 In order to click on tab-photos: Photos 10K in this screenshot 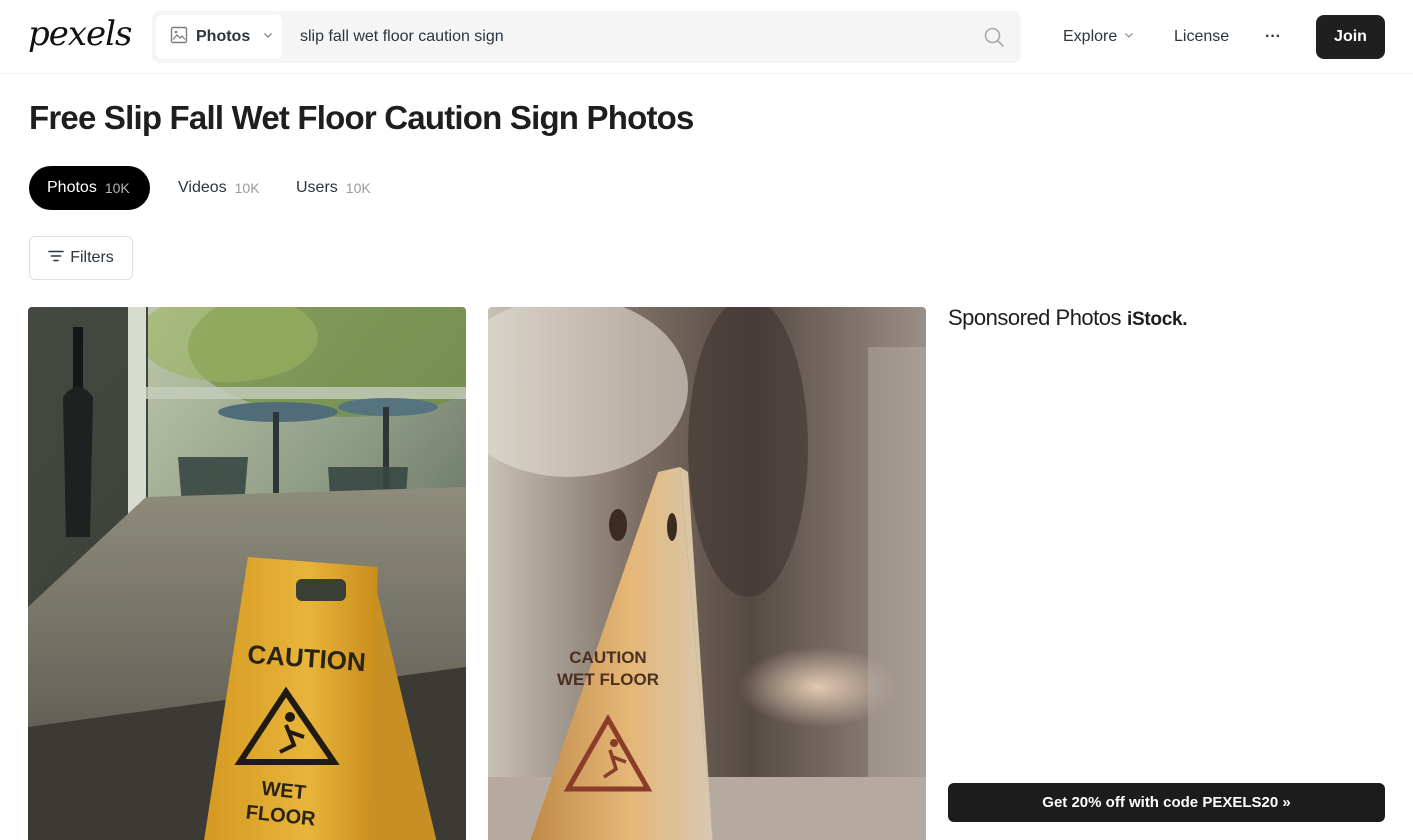, I will do `click(89, 188)`.